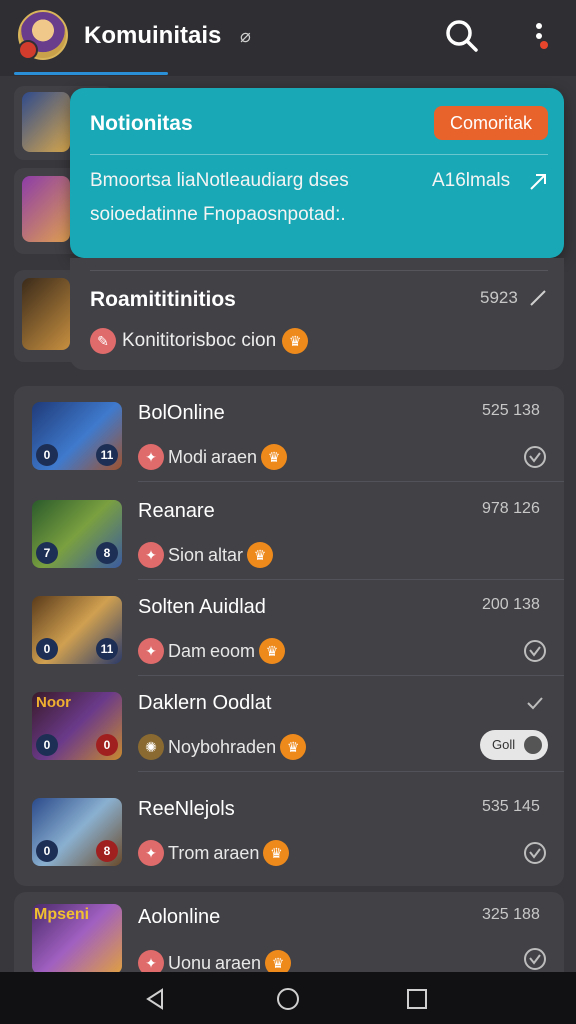  What do you see at coordinates (189, 852) in the screenshot?
I see `item-subtitle: Trom` at bounding box center [189, 852].